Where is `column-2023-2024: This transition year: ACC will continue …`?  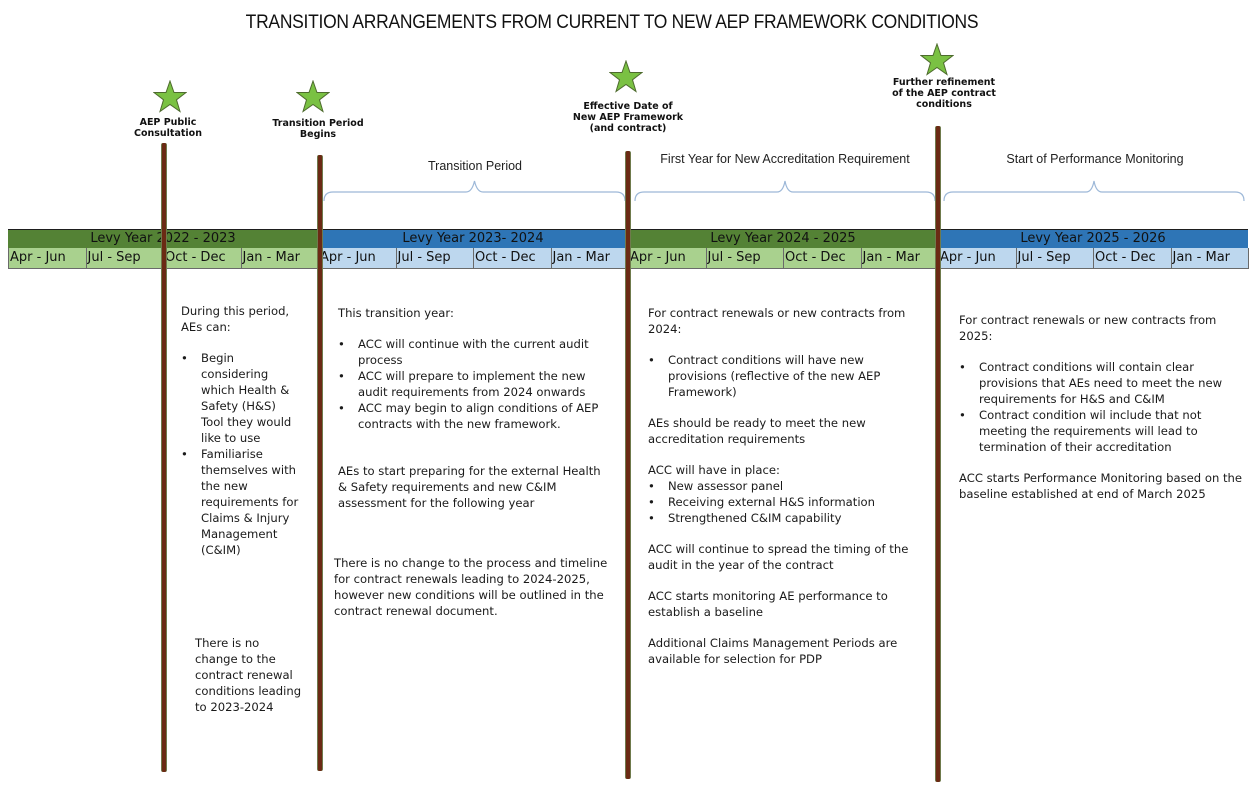 column-2023-2024: This transition year: ACC will continue … is located at coordinates (475, 408).